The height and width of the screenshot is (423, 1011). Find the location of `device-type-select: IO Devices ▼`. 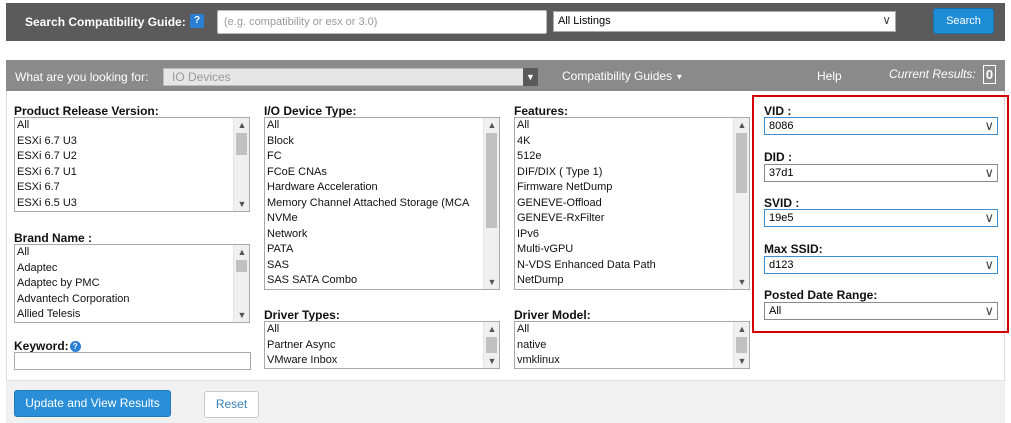

device-type-select: IO Devices ▼ is located at coordinates (350, 77).